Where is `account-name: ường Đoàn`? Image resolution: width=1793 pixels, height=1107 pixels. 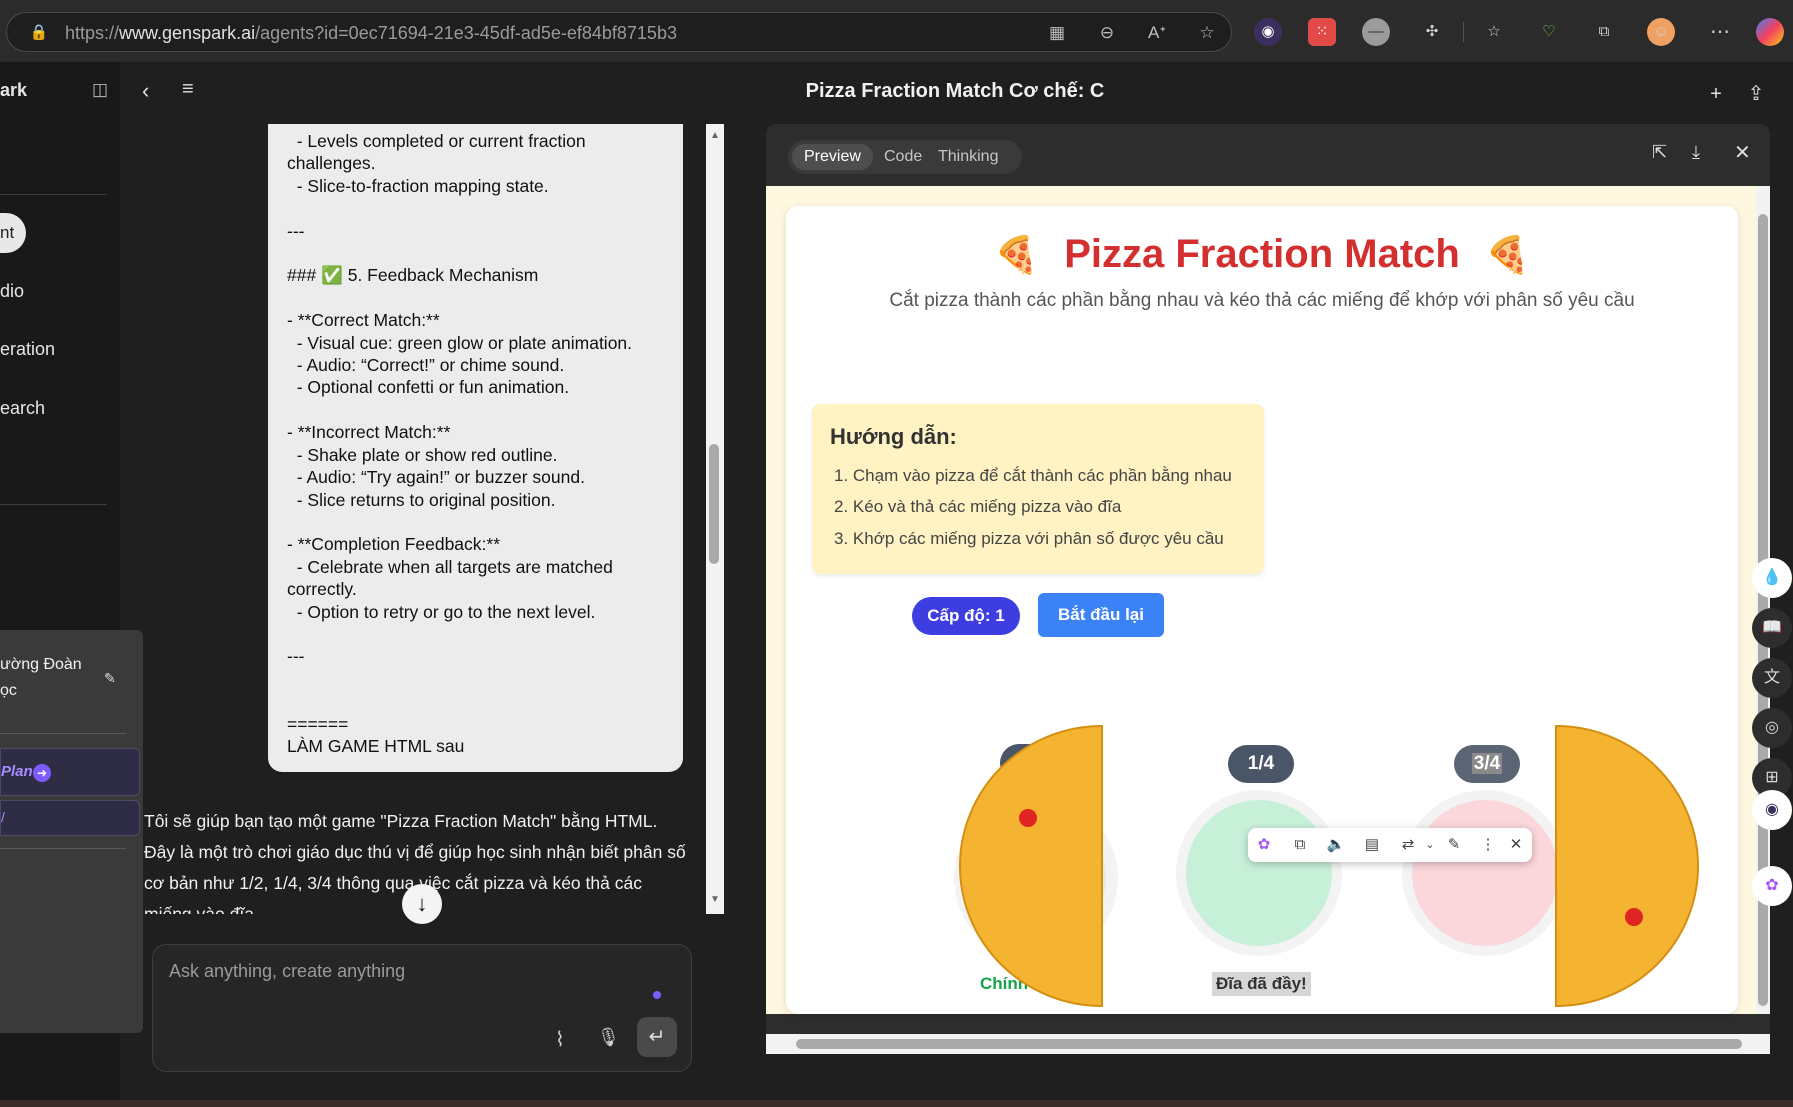 account-name: ường Đoàn is located at coordinates (41, 664).